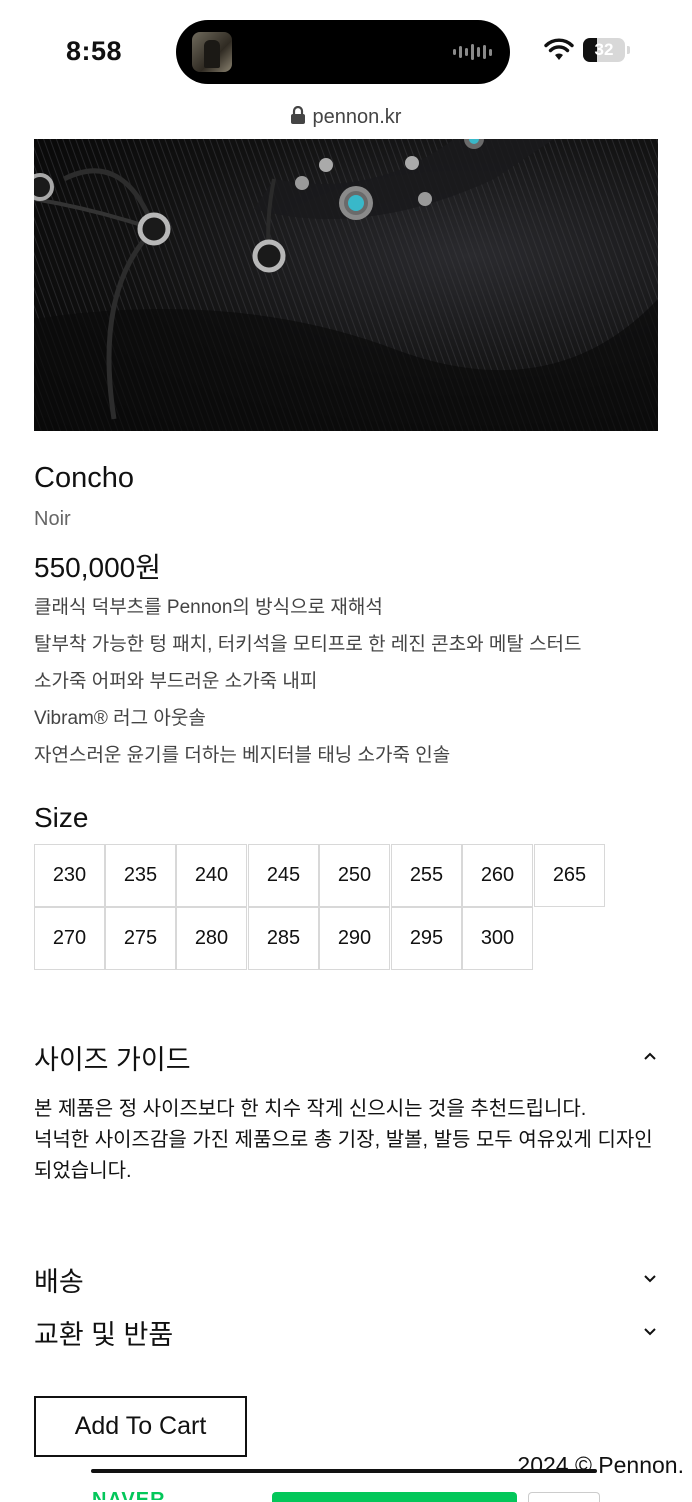 The width and height of the screenshot is (692, 1502). I want to click on lock-icon, so click(297, 115).